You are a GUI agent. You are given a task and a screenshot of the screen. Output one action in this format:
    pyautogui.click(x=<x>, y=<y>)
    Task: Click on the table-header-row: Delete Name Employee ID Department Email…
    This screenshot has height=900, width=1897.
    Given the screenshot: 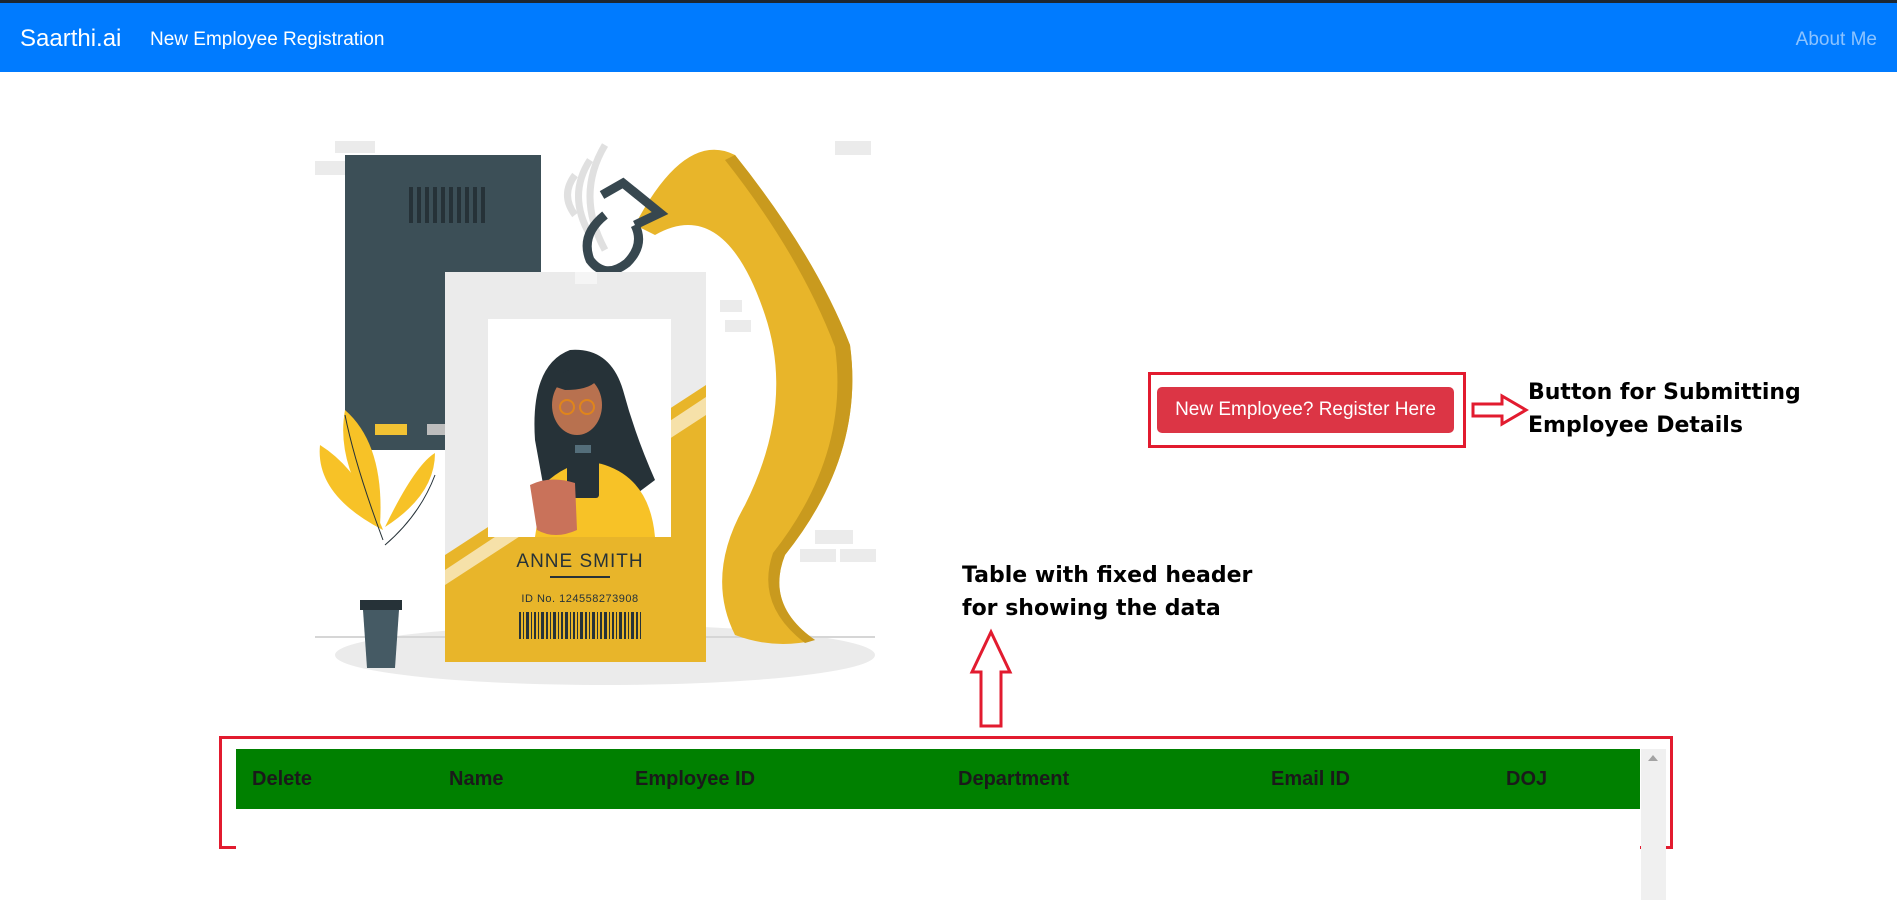 What is the action you would take?
    pyautogui.click(x=938, y=779)
    